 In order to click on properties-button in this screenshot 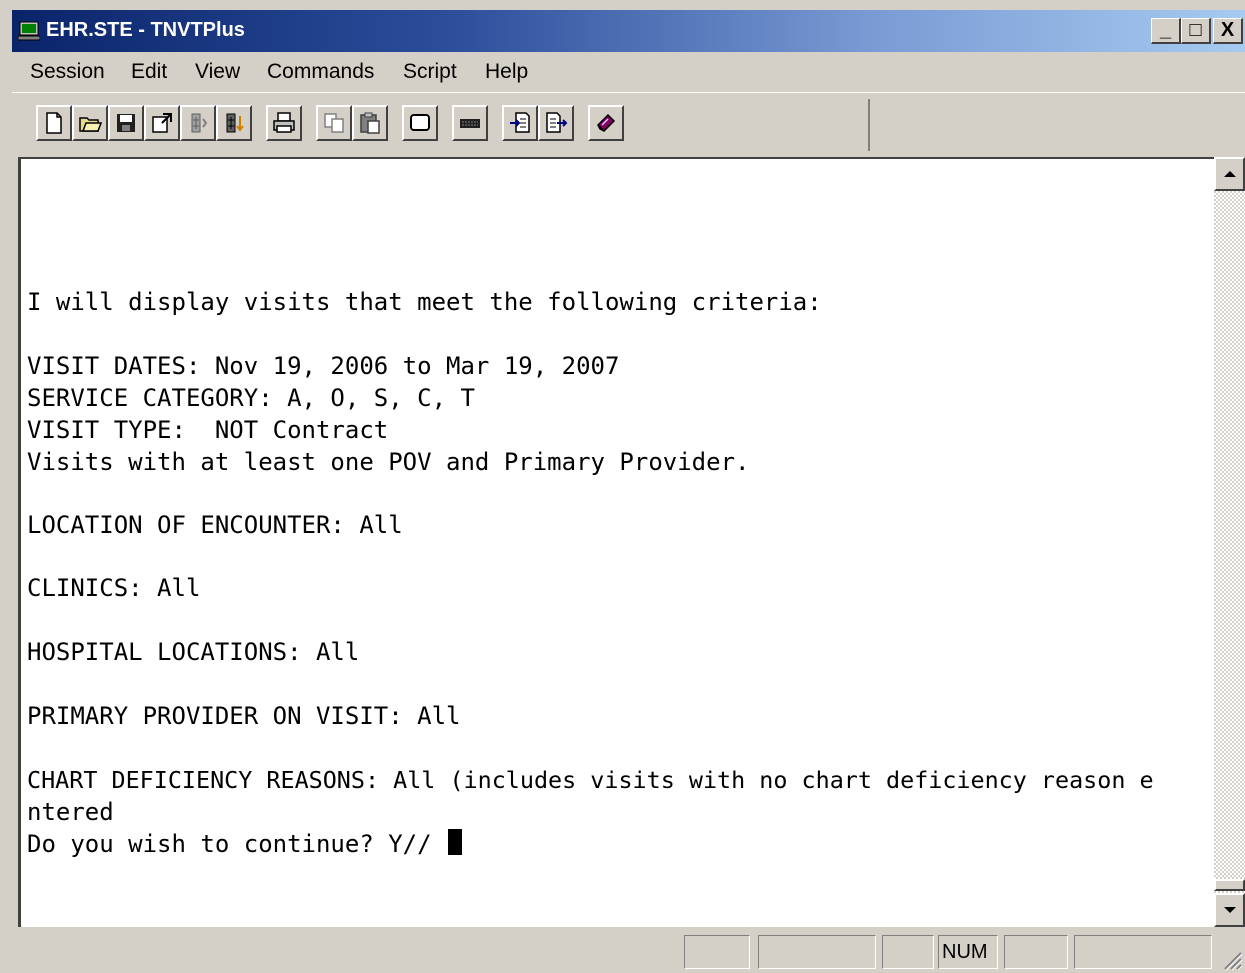, I will do `click(162, 123)`.